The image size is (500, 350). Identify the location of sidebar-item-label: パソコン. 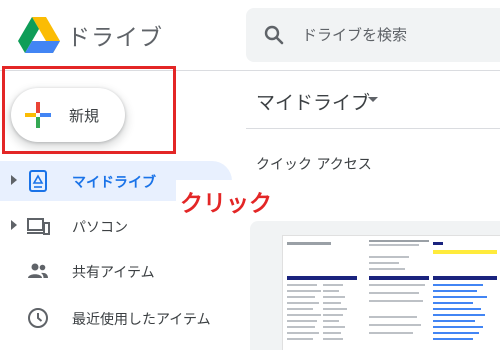
(100, 228).